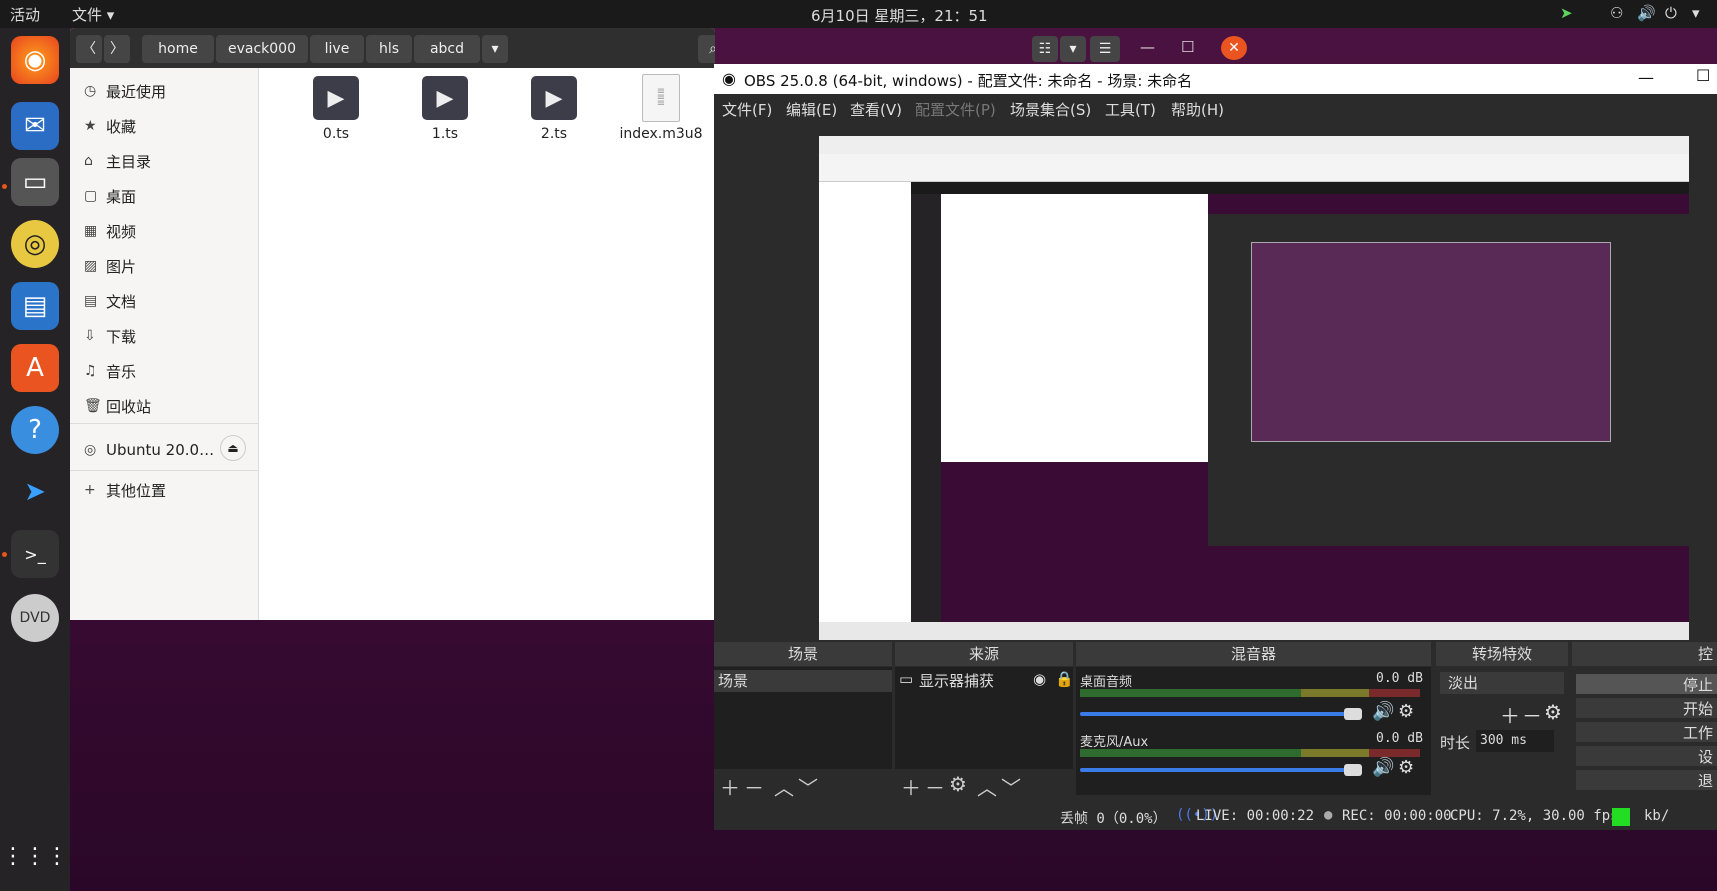 This screenshot has width=1717, height=891. What do you see at coordinates (389, 49) in the screenshot?
I see `path-hls: hls` at bounding box center [389, 49].